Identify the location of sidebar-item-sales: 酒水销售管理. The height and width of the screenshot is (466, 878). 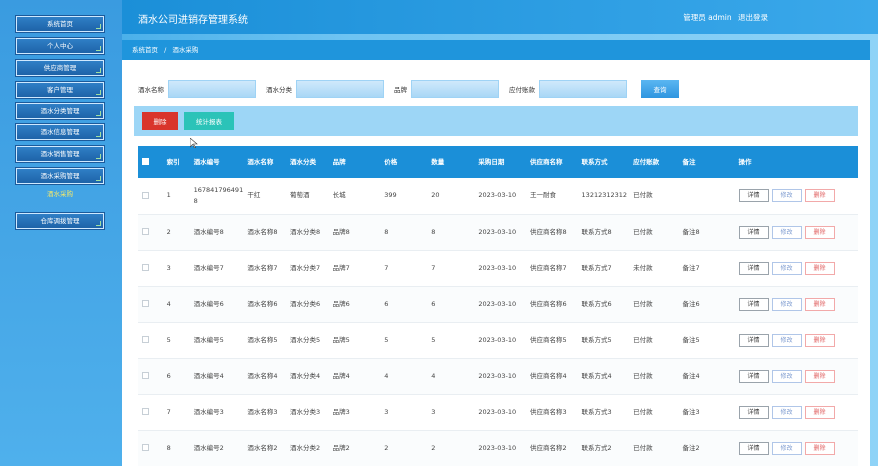
(60, 154).